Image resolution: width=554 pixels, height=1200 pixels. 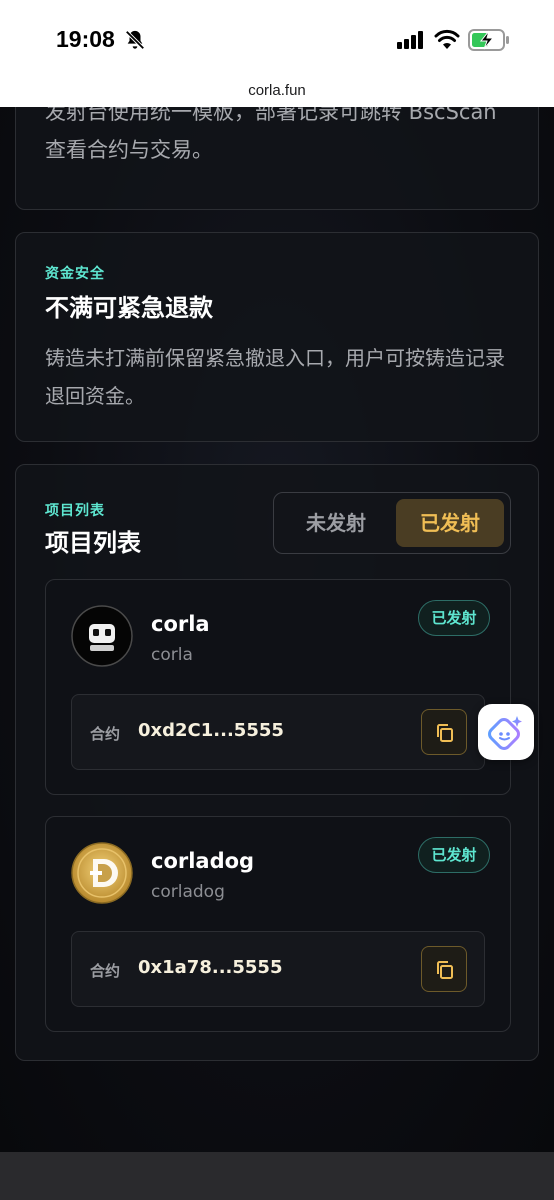 I want to click on safety-text: 铸造未打满前保留紧急撤退入口，用户可按铸造记录退回资金。, so click(x=275, y=377).